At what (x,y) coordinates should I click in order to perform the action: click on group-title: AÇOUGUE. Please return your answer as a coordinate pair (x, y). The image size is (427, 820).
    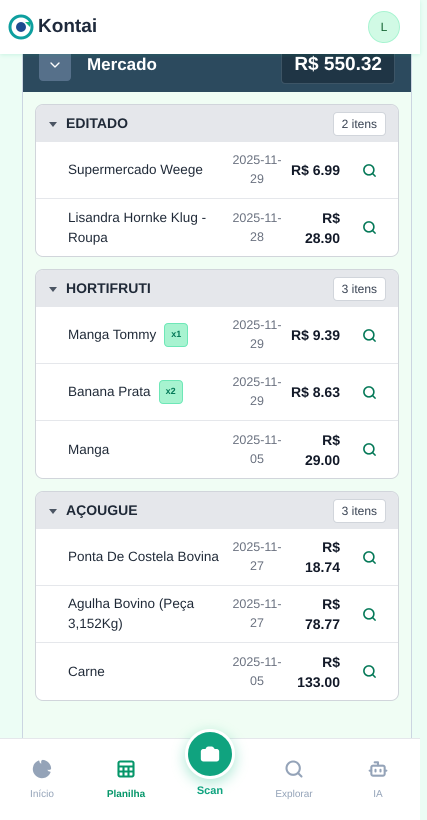
    Looking at the image, I should click on (102, 510).